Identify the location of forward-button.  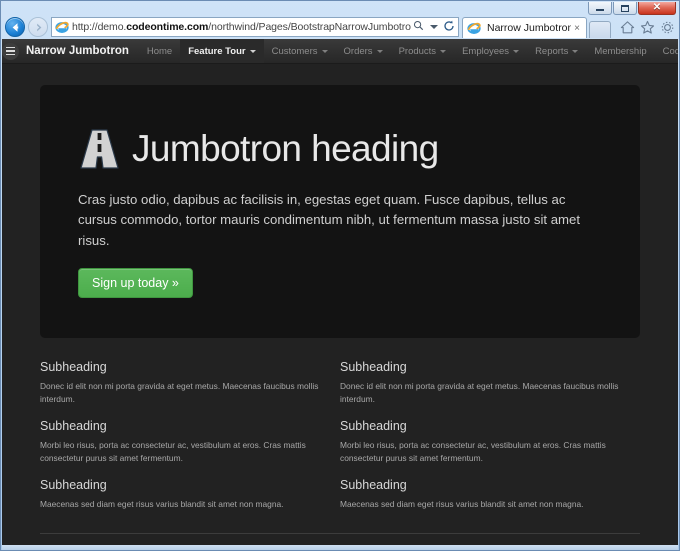
(38, 27).